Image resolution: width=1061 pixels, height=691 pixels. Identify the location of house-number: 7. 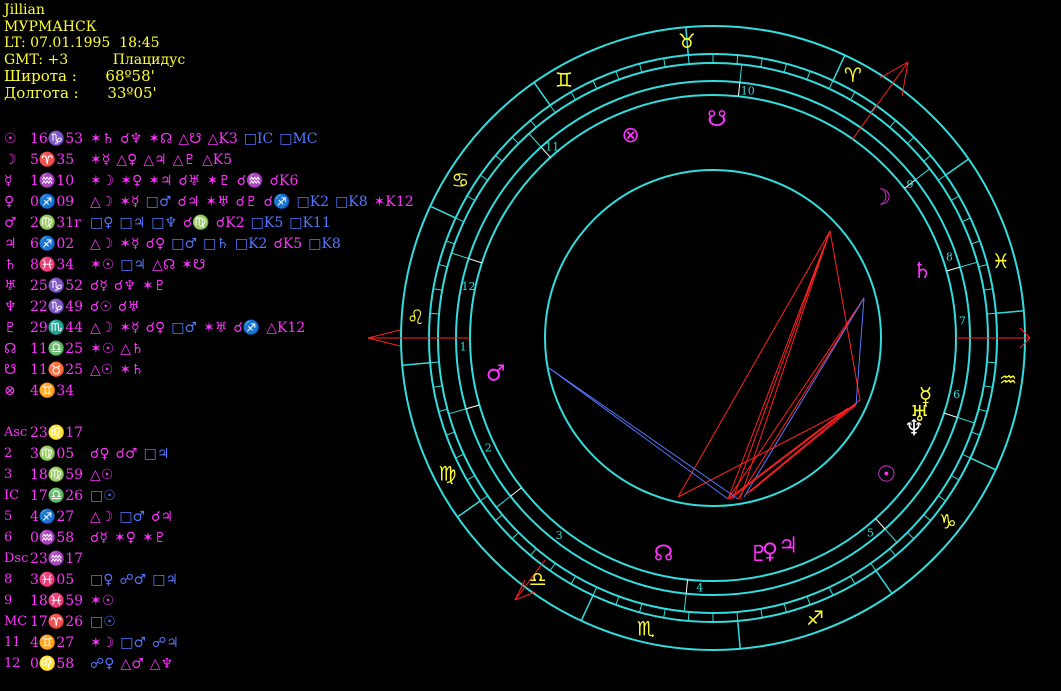
(962, 321).